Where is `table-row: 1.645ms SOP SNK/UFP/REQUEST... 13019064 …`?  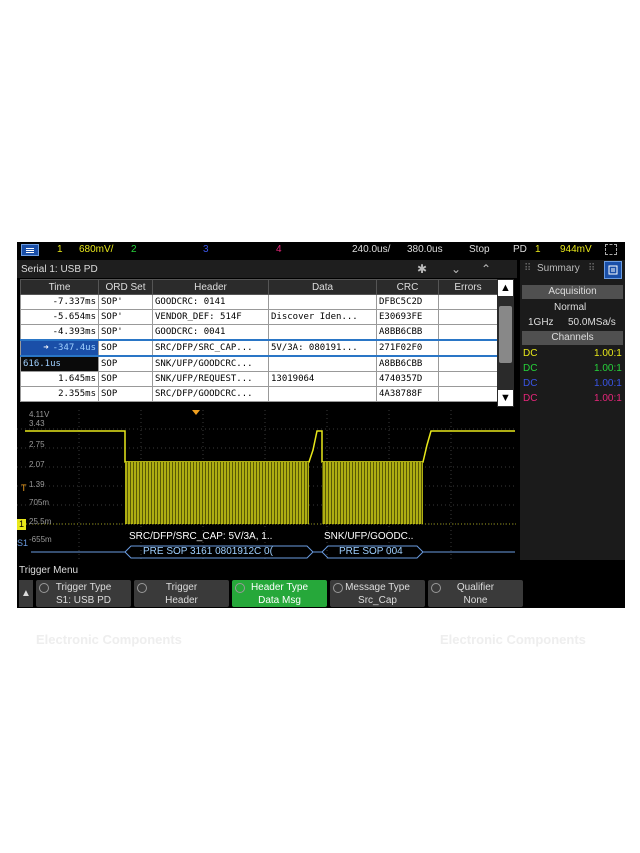
table-row: 1.645ms SOP SNK/UFP/REQUEST... 13019064 … is located at coordinates (259, 379).